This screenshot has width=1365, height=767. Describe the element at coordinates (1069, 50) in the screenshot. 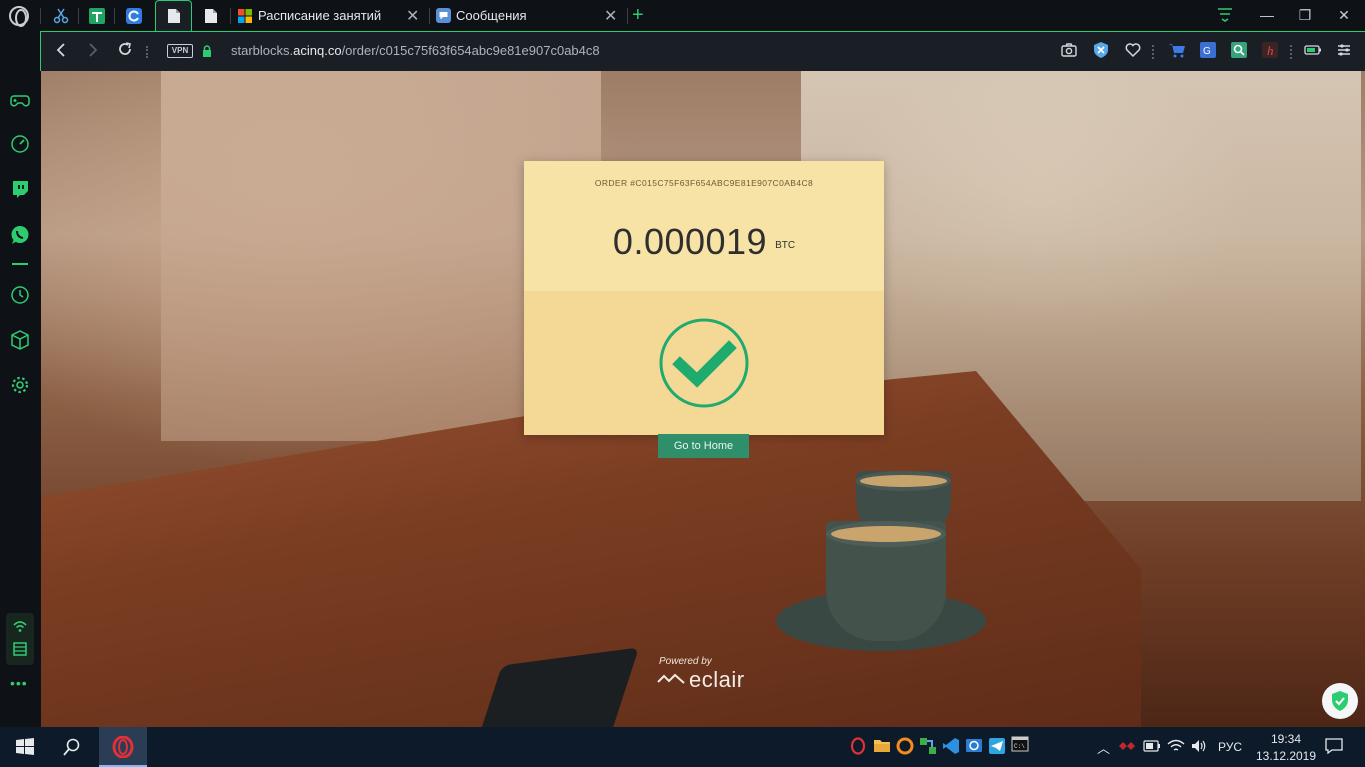

I see `camera-icon` at that location.